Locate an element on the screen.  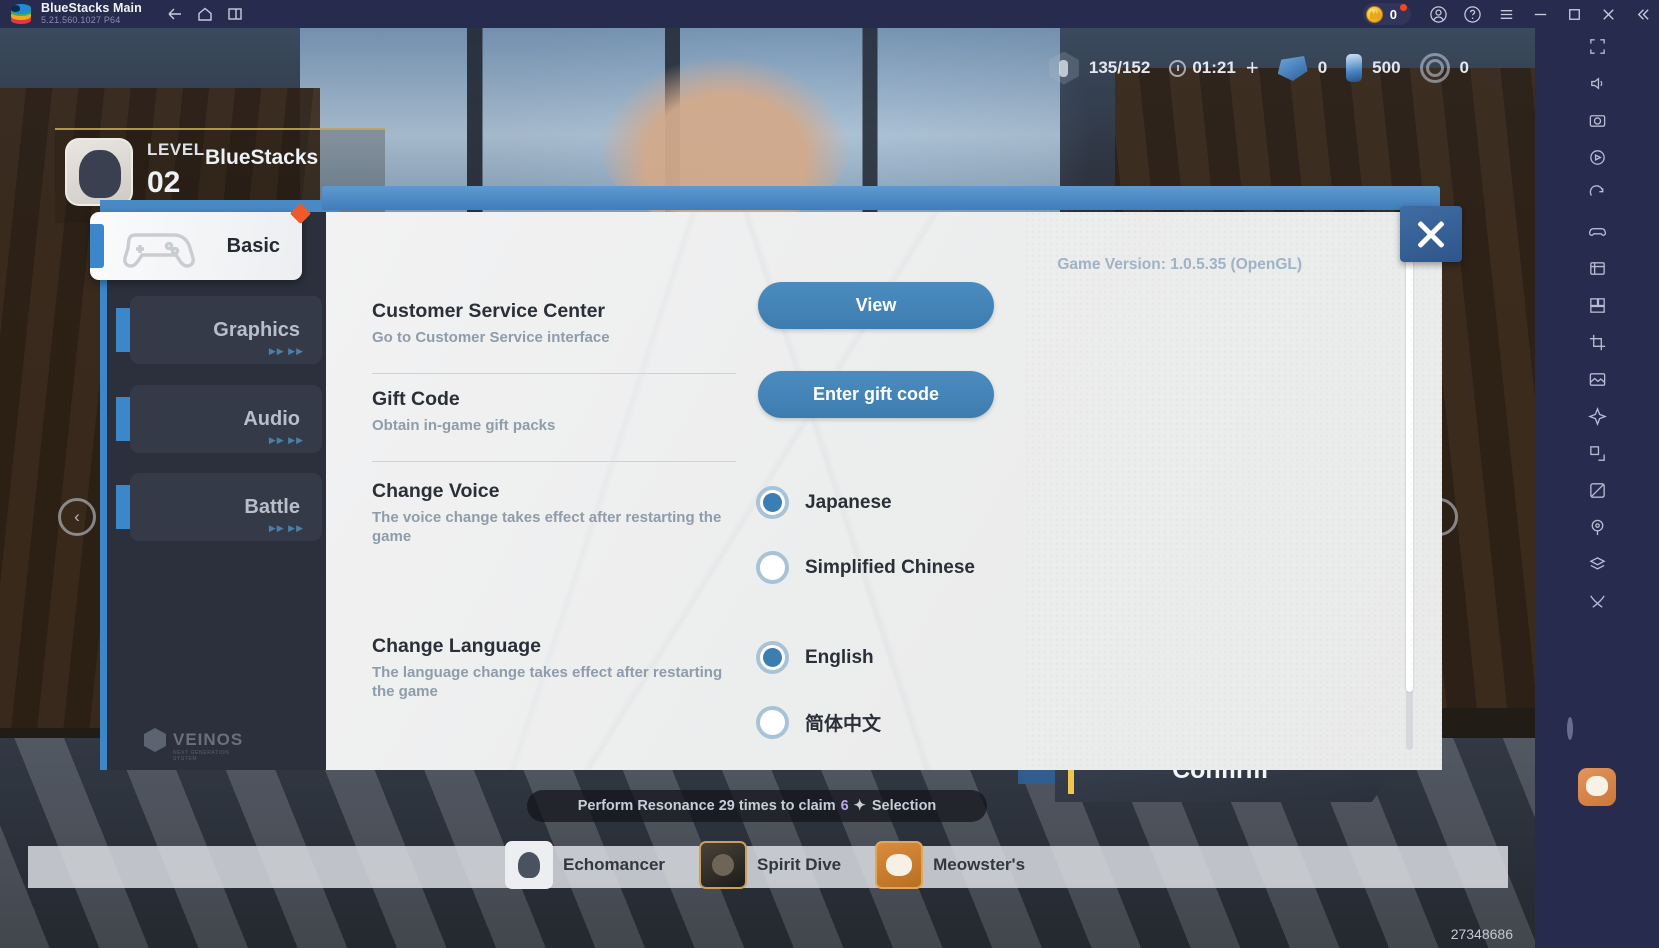
radio-language-english: English is located at coordinates (815, 657).